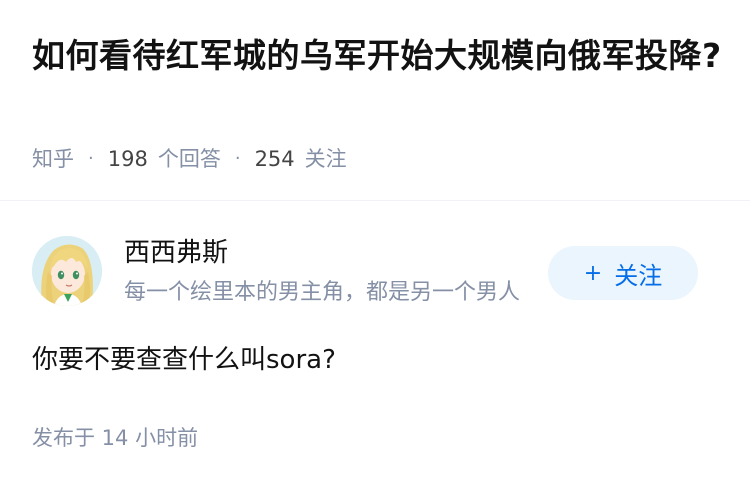  What do you see at coordinates (375, 200) in the screenshot?
I see `section-divider` at bounding box center [375, 200].